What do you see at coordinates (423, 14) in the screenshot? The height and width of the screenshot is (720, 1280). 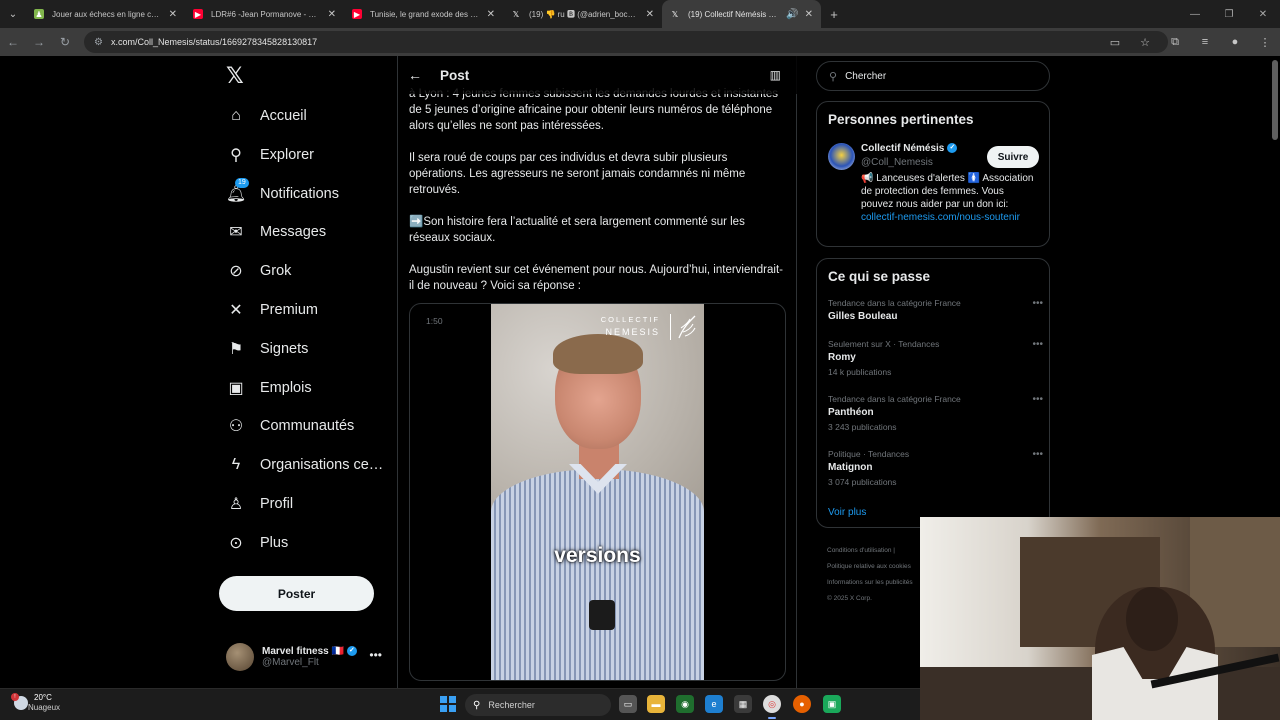 I see `browser-tab-2: ▶ Tunisie, le grand exode des mé… ✕` at bounding box center [423, 14].